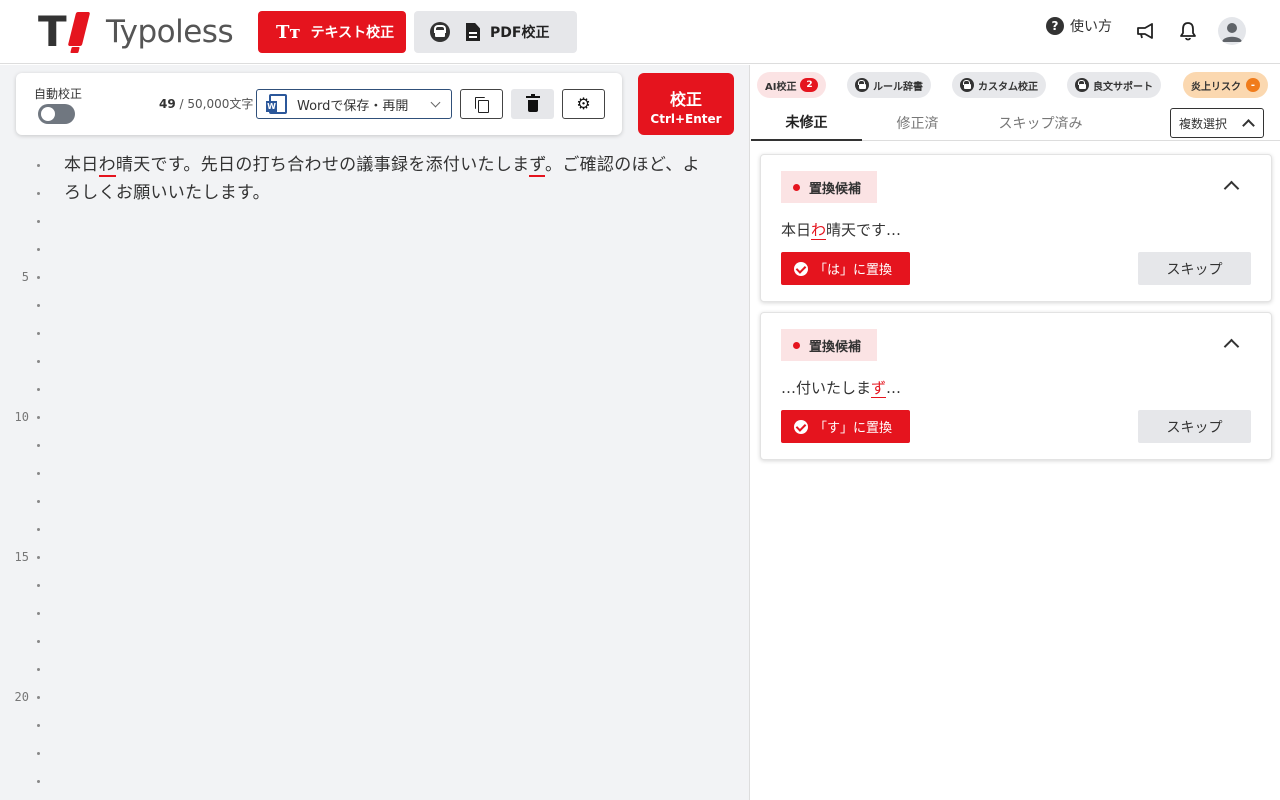 This screenshot has width=1280, height=800. Describe the element at coordinates (136, 32) in the screenshot. I see `typoless-logo: T Typoless` at that location.